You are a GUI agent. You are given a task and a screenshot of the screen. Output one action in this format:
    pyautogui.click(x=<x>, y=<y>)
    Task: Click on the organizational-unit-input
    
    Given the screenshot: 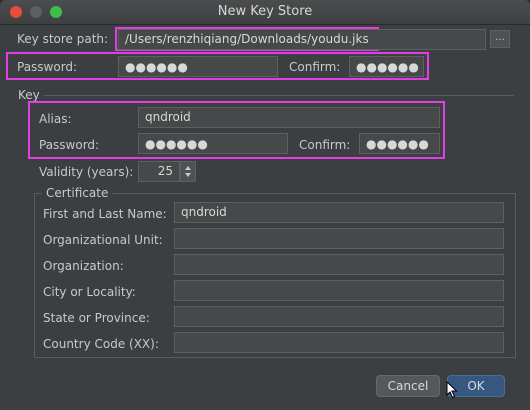 What is the action you would take?
    pyautogui.click(x=339, y=238)
    